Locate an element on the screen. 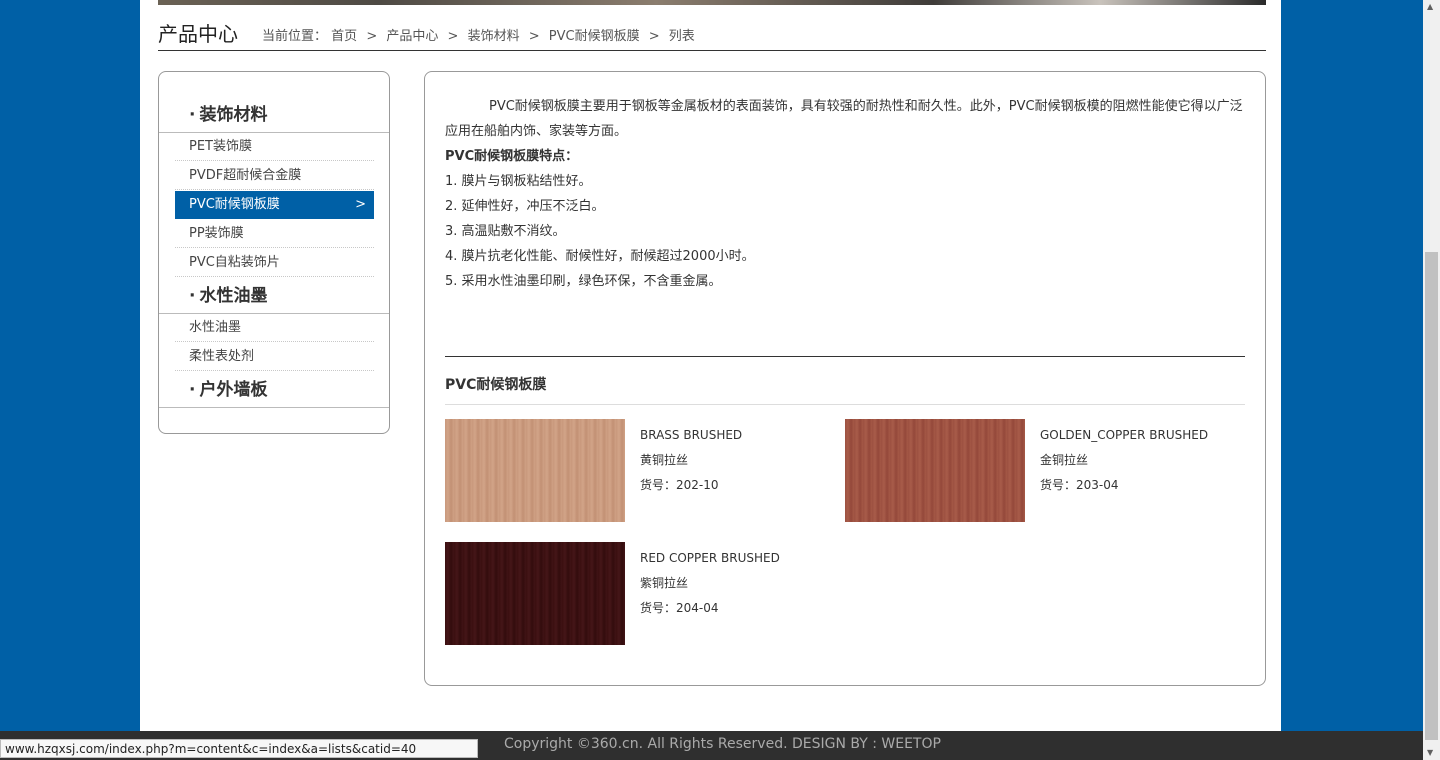 The image size is (1440, 760). product-code: 货号：203-04 is located at coordinates (1079, 485).